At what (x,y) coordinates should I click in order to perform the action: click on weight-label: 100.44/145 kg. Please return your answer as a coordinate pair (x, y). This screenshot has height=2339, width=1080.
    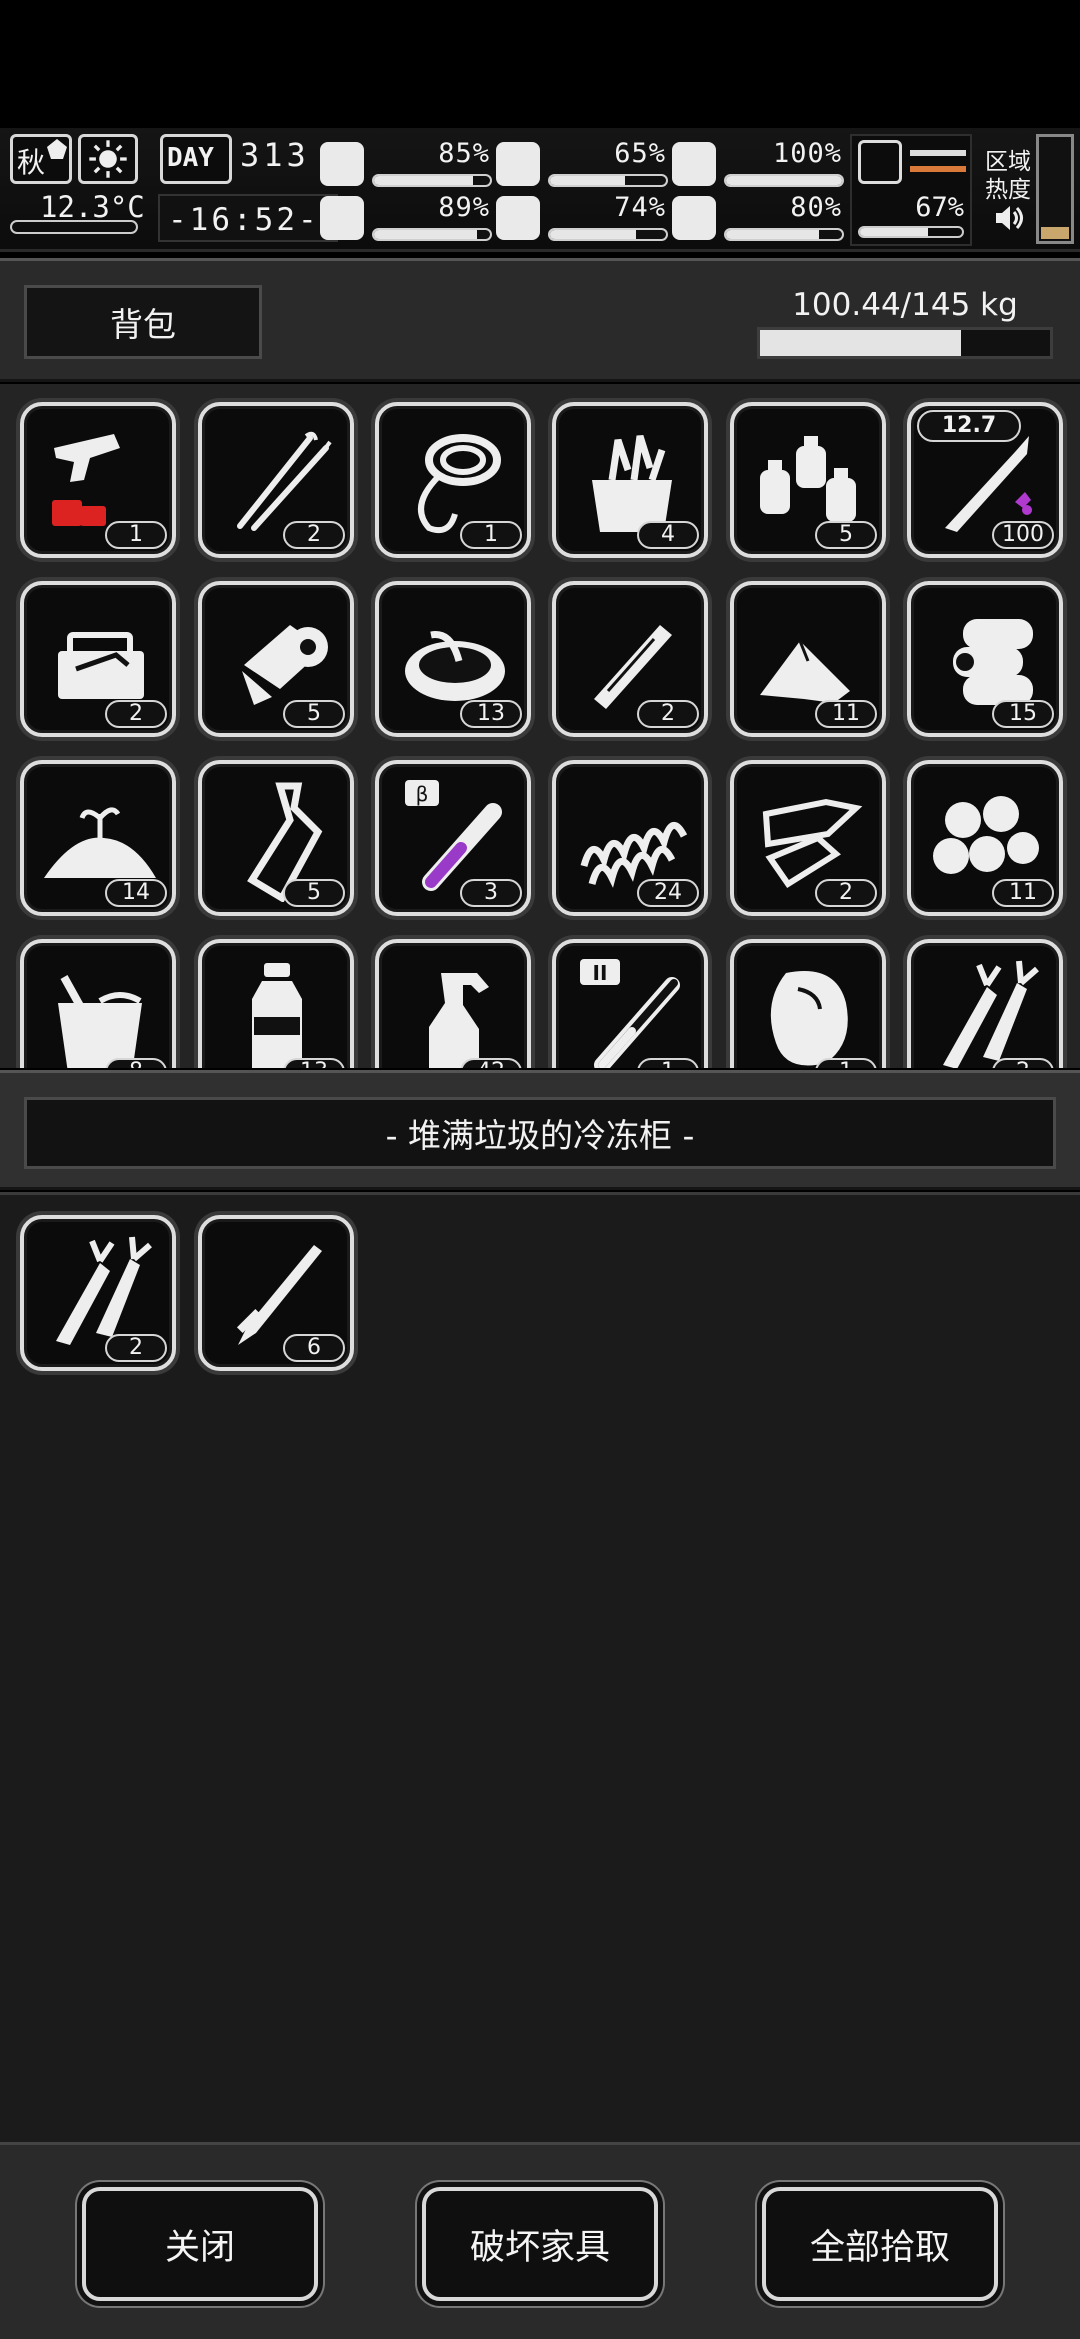
    Looking at the image, I should click on (905, 305).